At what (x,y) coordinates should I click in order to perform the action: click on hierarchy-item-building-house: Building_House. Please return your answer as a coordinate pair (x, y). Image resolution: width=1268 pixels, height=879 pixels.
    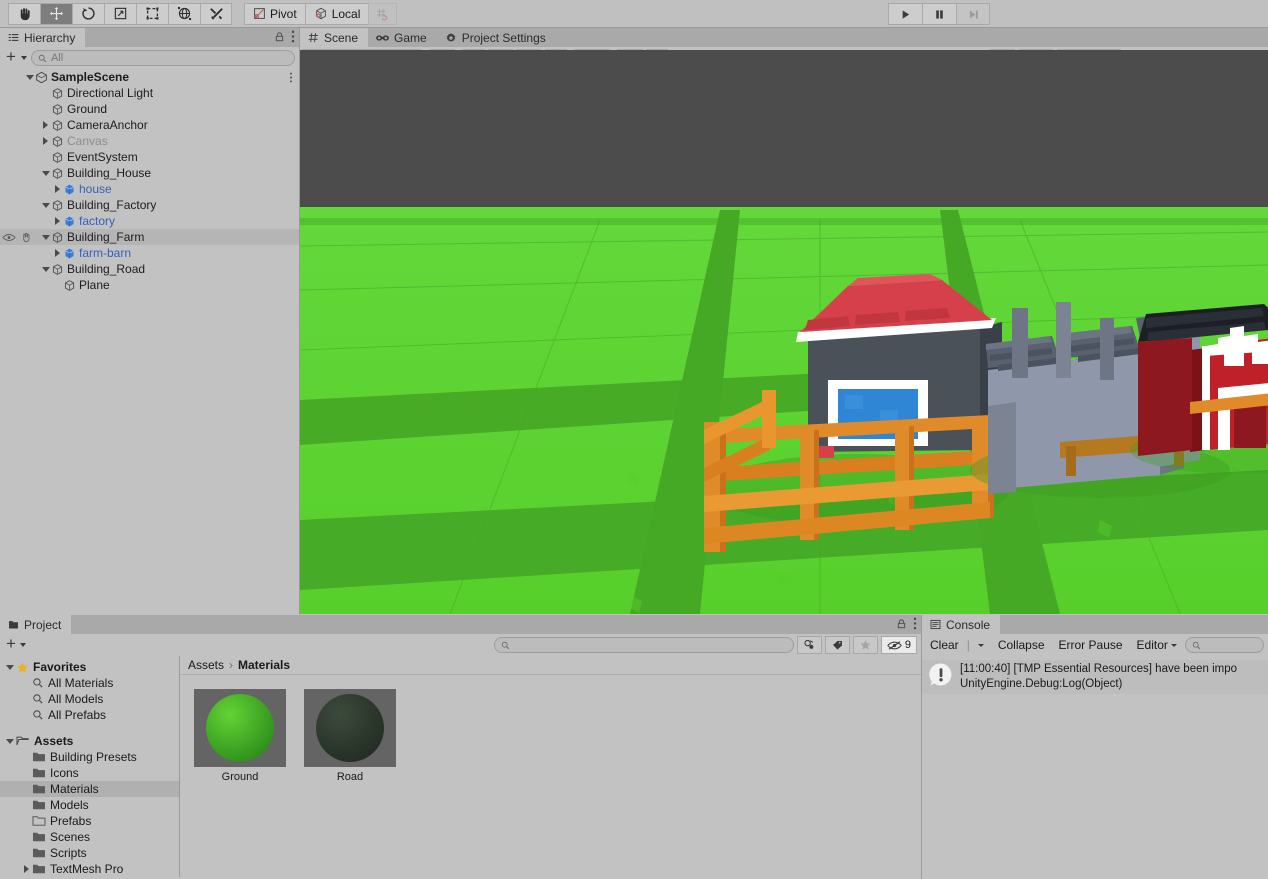
    Looking at the image, I should click on (149, 173).